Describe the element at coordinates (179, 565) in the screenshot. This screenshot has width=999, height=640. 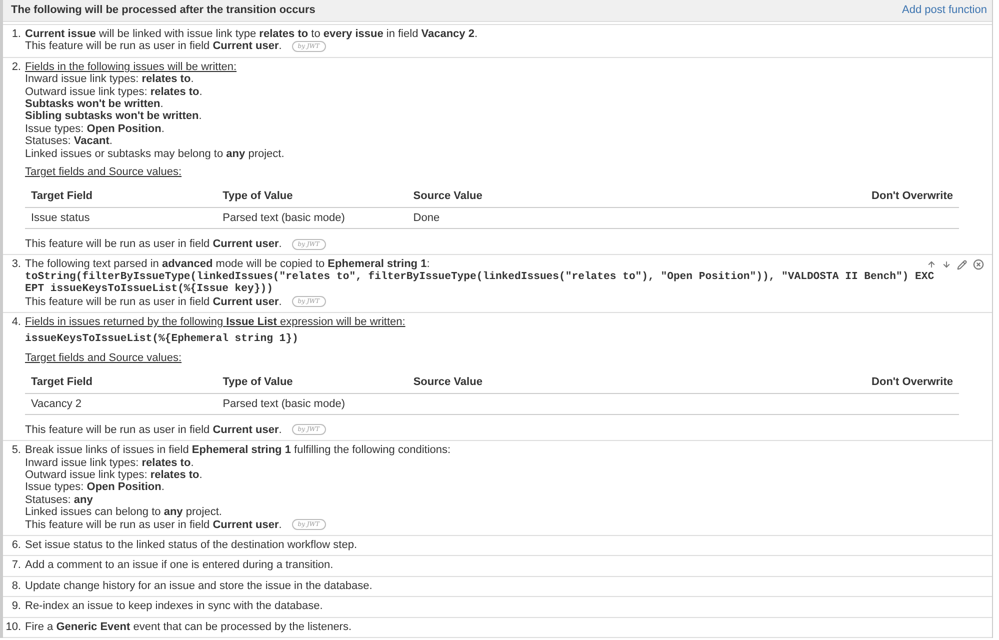
I see `description-text: Add a comment to an issue if one is entered during a transition.` at that location.